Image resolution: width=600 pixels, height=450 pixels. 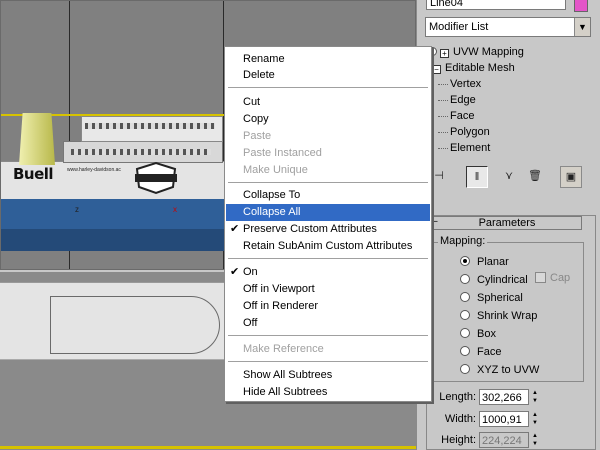 I want to click on menu-item-cut: Cut, so click(x=328, y=102).